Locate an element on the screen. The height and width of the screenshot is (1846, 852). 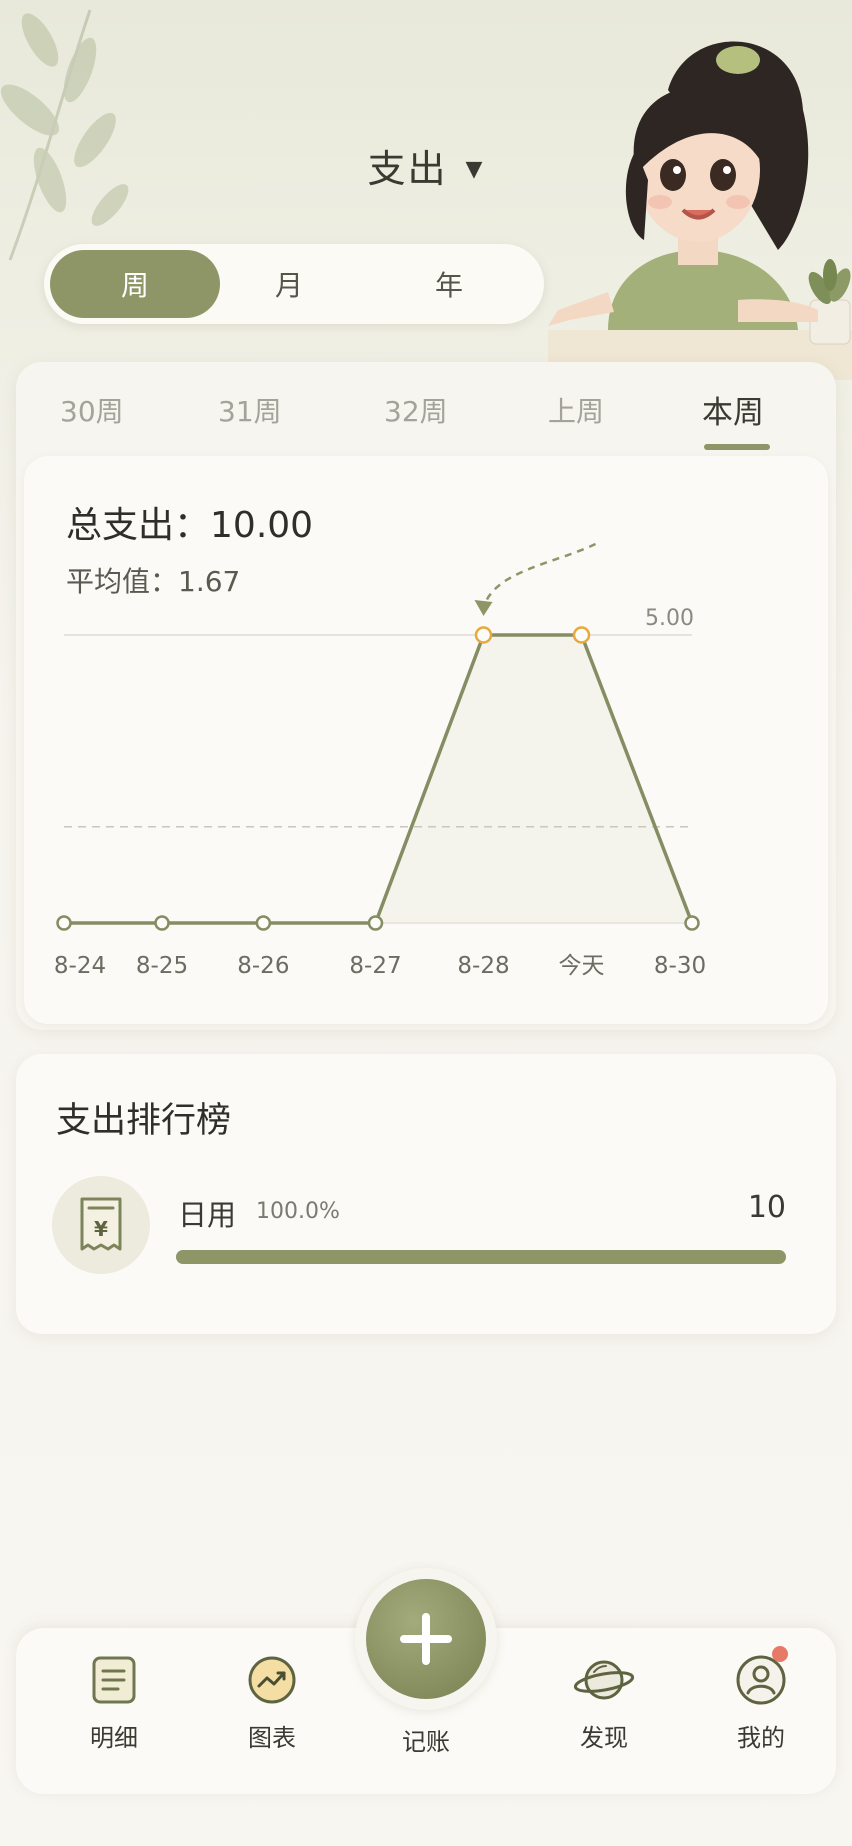
ranking-title: 支出排行榜 is located at coordinates (144, 1121).